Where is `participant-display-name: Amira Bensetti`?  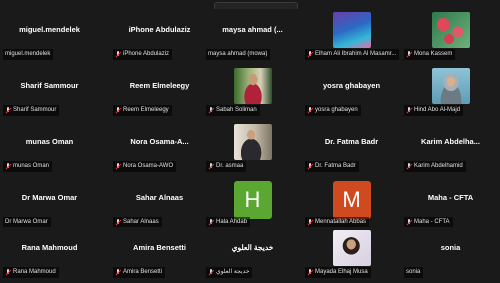 participant-display-name: Amira Bensetti is located at coordinates (159, 247).